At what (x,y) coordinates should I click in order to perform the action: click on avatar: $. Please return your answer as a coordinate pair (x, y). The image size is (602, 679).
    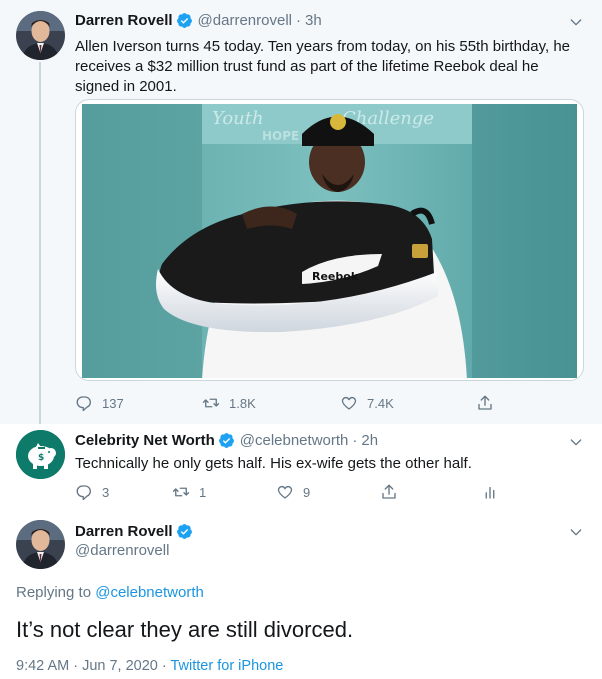
    Looking at the image, I should click on (40, 454).